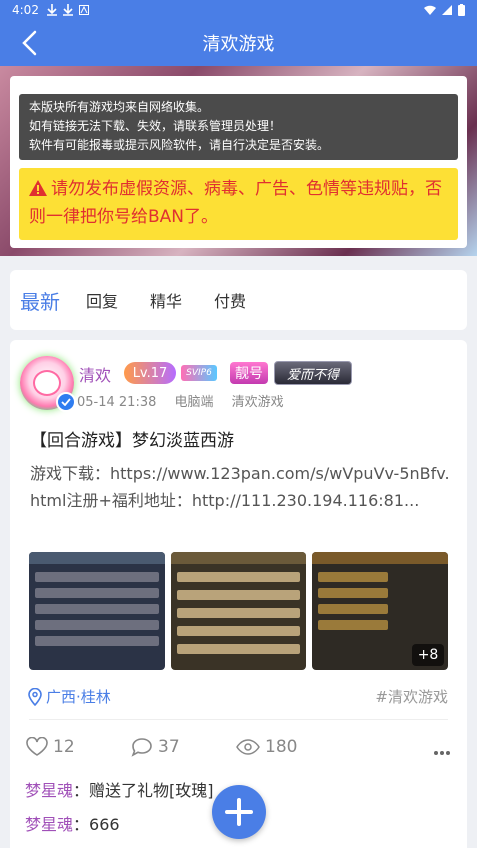 This screenshot has width=477, height=848. I want to click on premium-number-badge: 靓号, so click(249, 373).